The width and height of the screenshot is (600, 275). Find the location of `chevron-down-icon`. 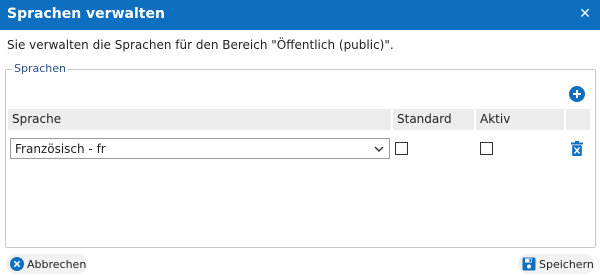

chevron-down-icon is located at coordinates (379, 149).